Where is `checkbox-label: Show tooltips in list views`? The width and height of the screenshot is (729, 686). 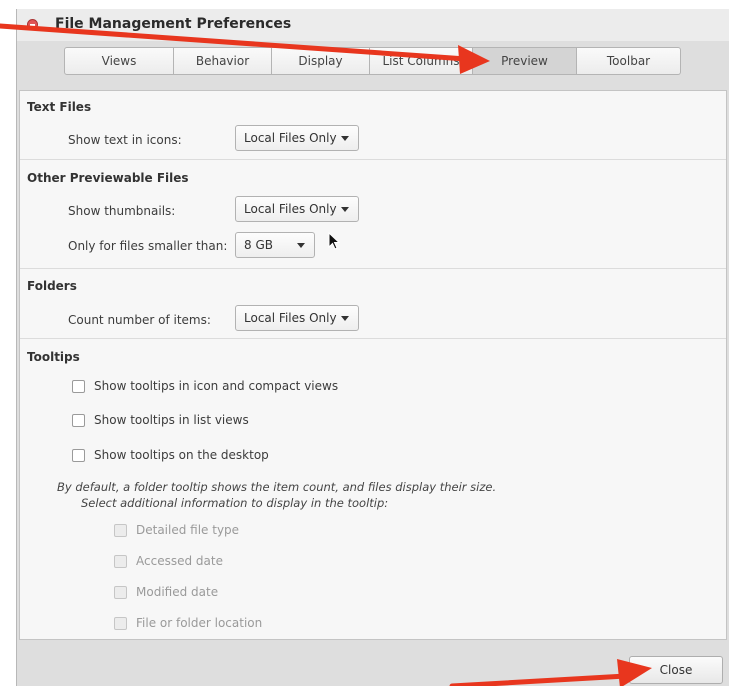 checkbox-label: Show tooltips in list views is located at coordinates (171, 420).